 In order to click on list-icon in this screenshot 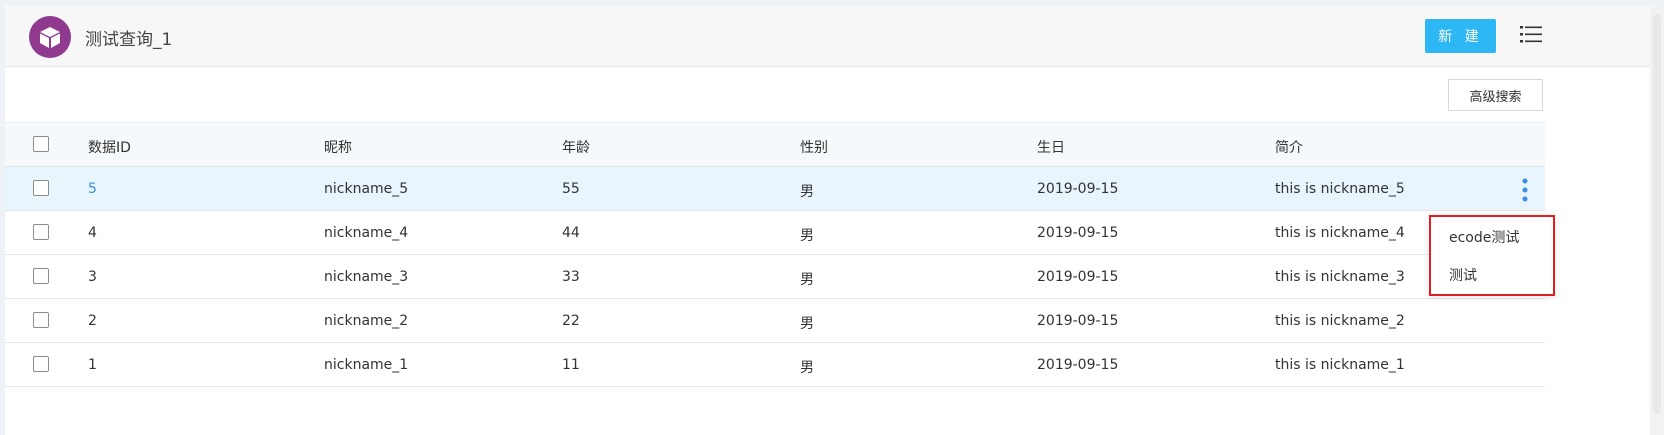, I will do `click(1531, 37)`.